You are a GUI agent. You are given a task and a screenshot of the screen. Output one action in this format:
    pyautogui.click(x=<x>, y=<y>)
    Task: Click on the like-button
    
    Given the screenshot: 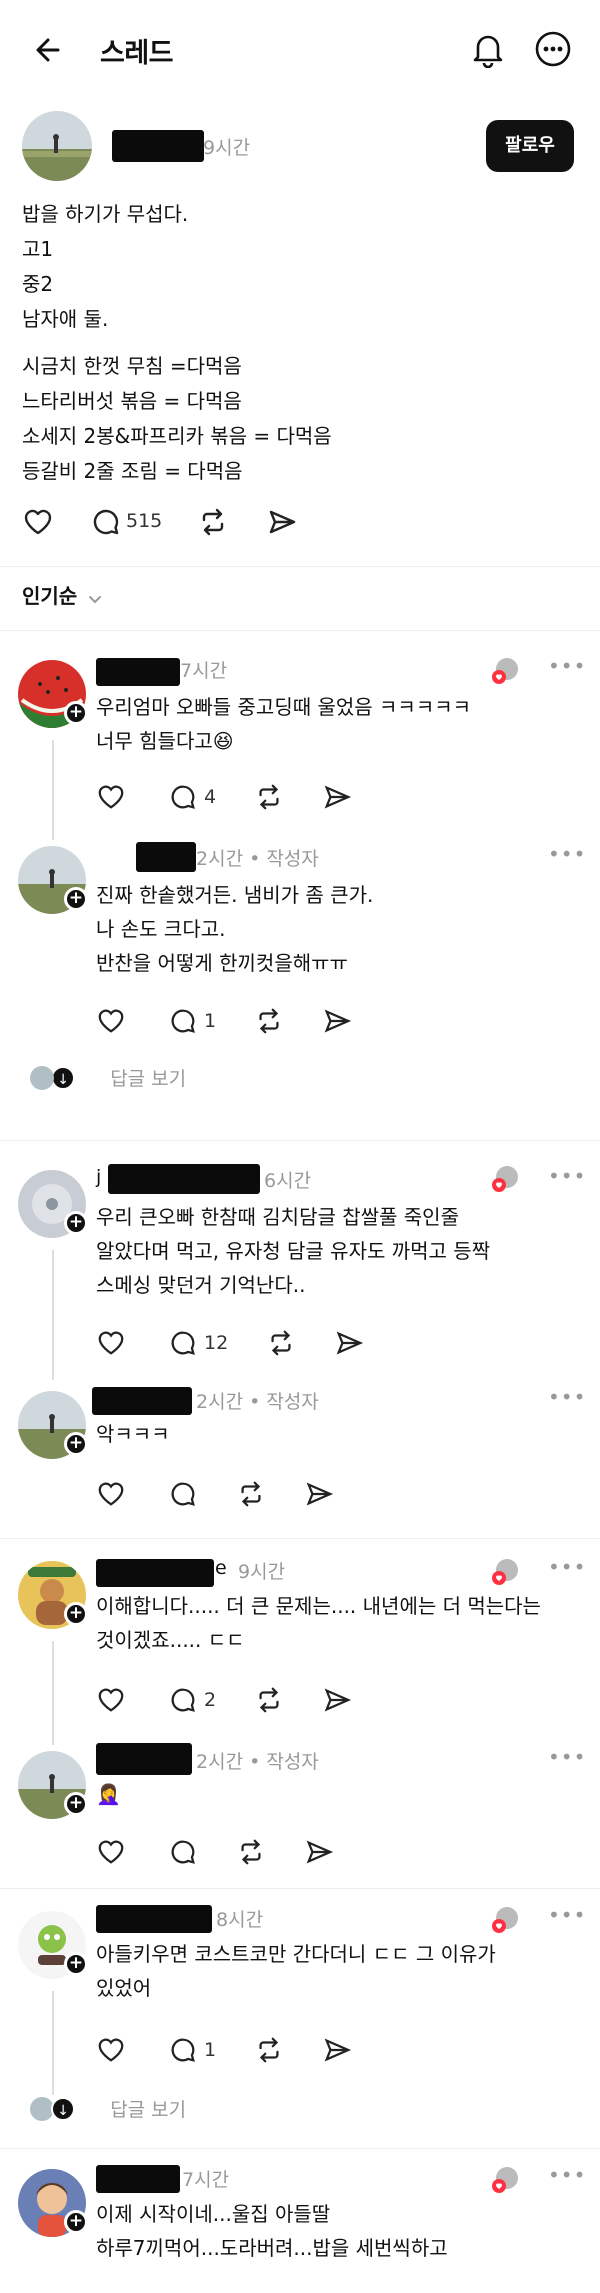 What is the action you would take?
    pyautogui.click(x=38, y=522)
    